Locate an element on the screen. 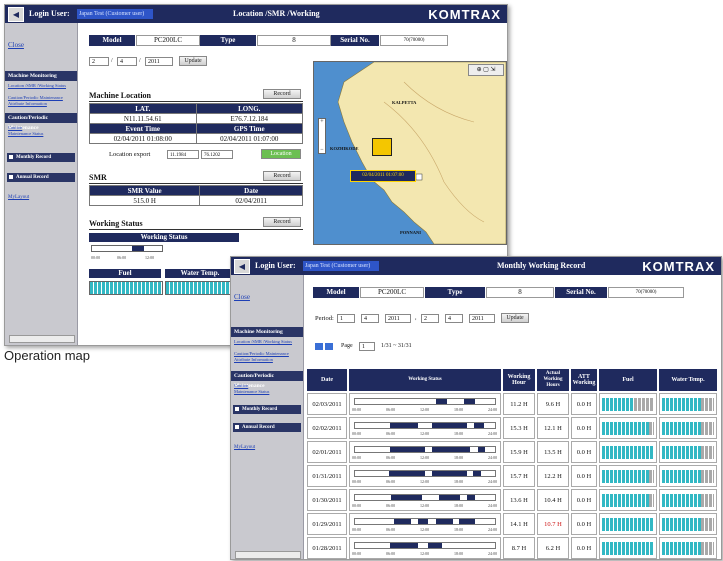  map-toolbar: ⊕ ▢ ⇲ is located at coordinates (486, 70).